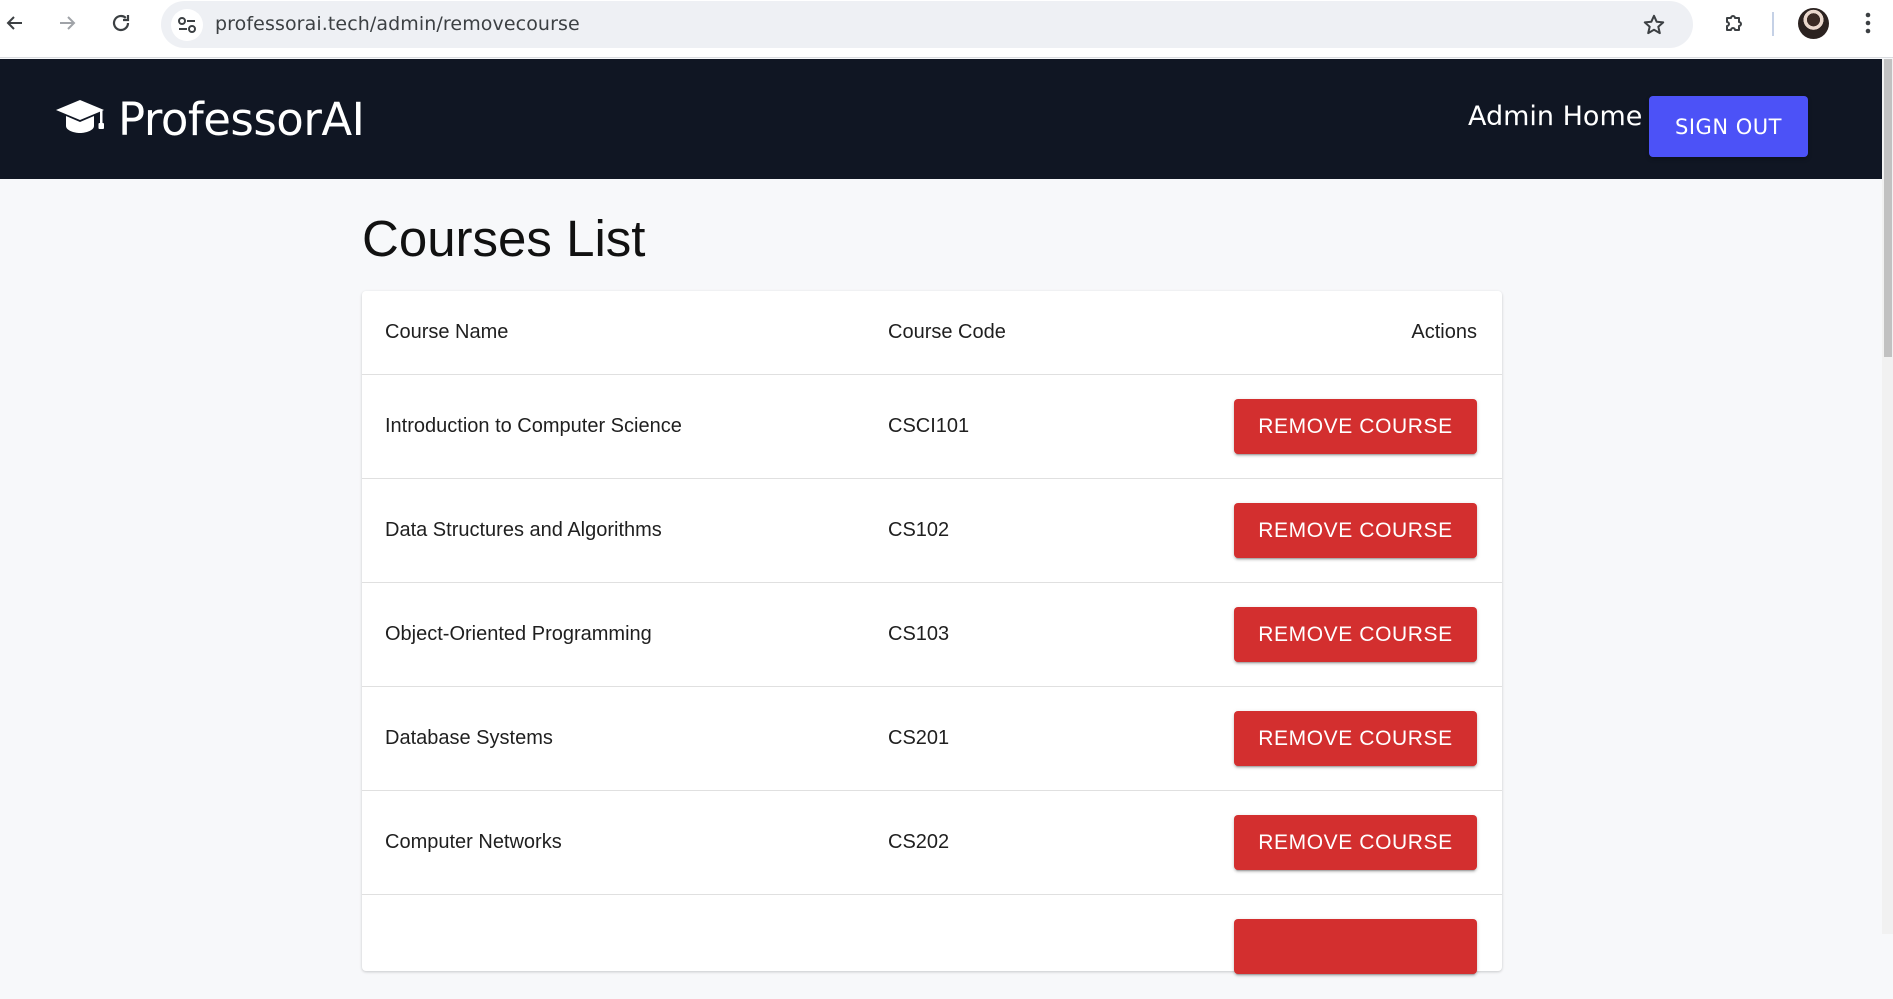 The width and height of the screenshot is (1893, 999). I want to click on profile-avatar, so click(1813, 23).